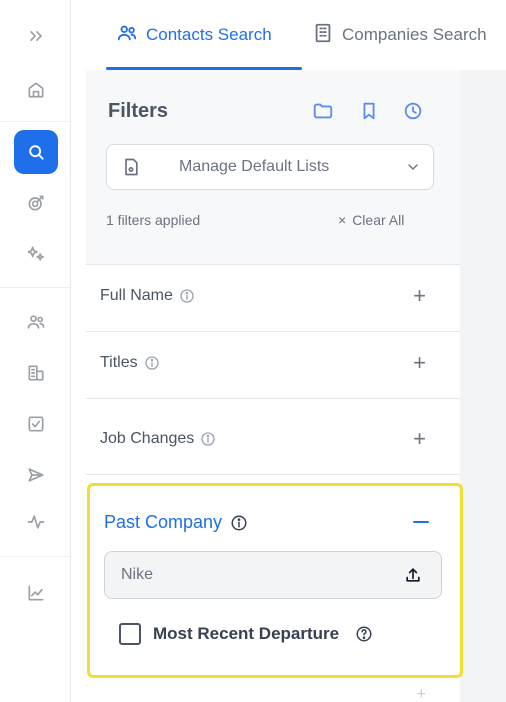  Describe the element at coordinates (138, 111) in the screenshot. I see `filters-title: Filters` at that location.